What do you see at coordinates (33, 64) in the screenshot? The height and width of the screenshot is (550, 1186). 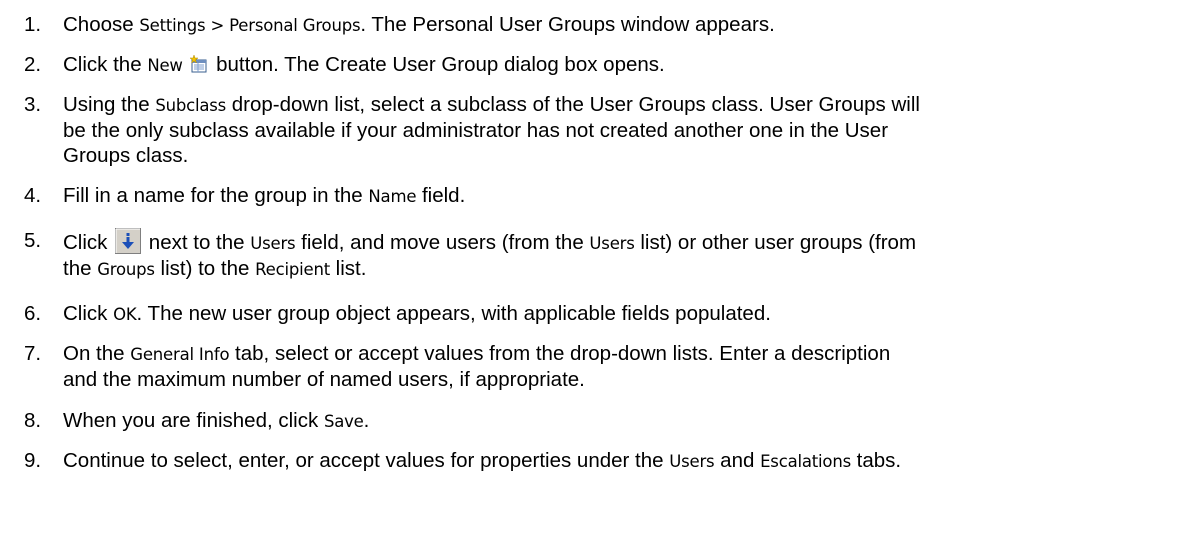 I see `step-number: 2.` at bounding box center [33, 64].